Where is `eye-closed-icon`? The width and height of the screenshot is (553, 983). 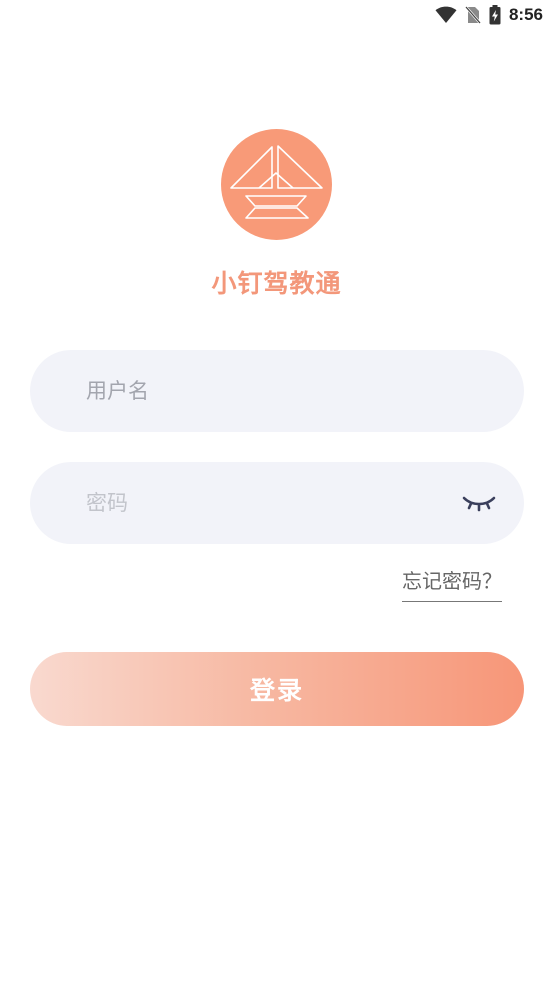 eye-closed-icon is located at coordinates (479, 502).